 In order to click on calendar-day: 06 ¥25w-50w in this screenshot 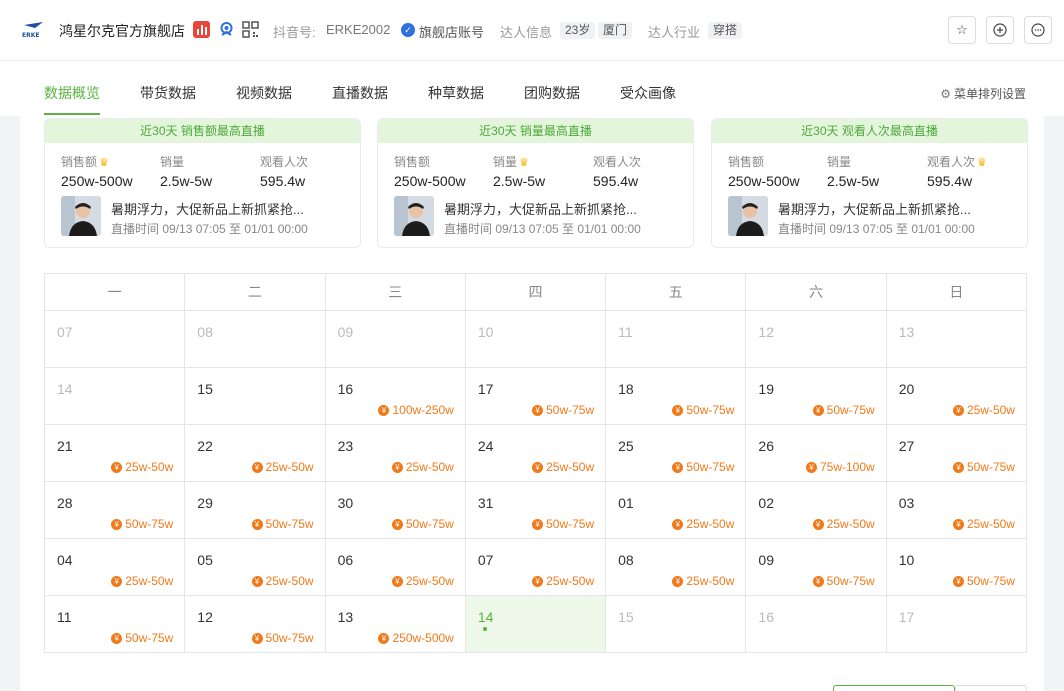, I will do `click(395, 567)`.